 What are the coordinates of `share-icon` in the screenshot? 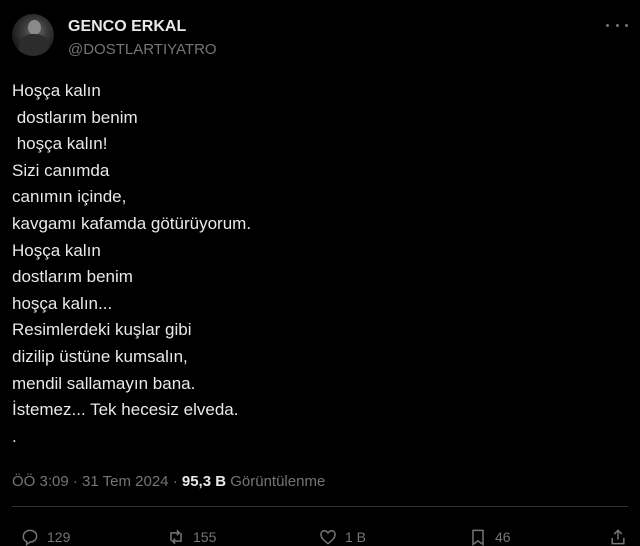 It's located at (618, 537).